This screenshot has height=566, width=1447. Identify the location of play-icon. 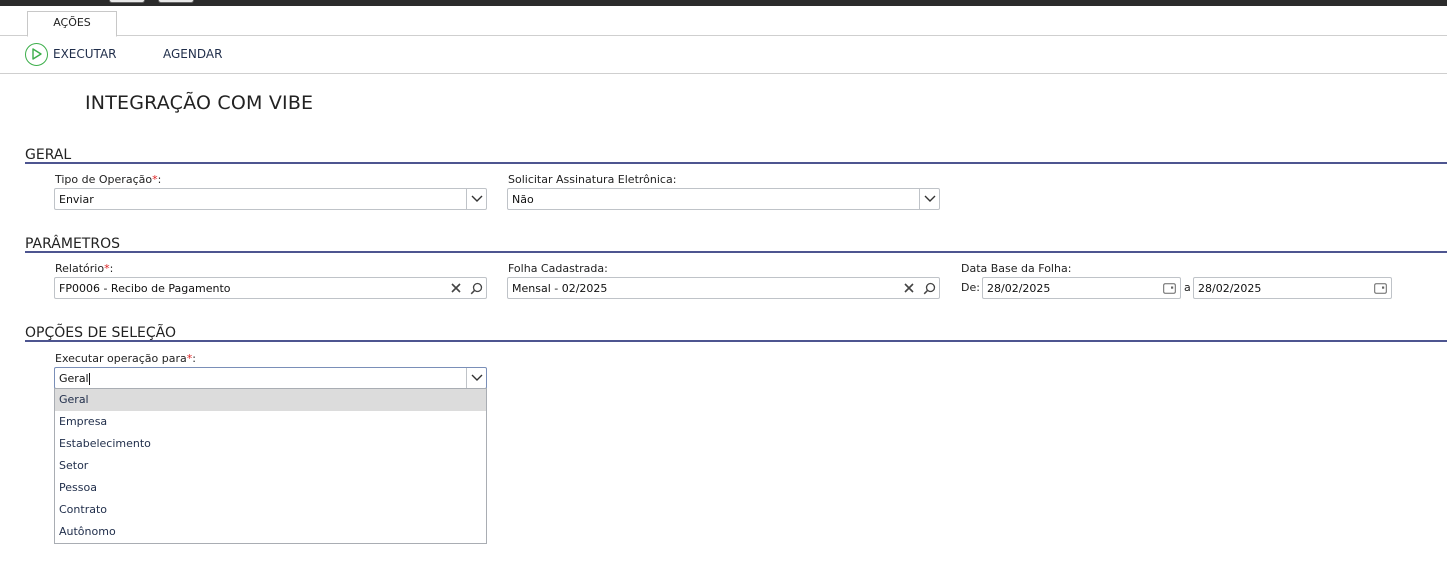
(36, 54).